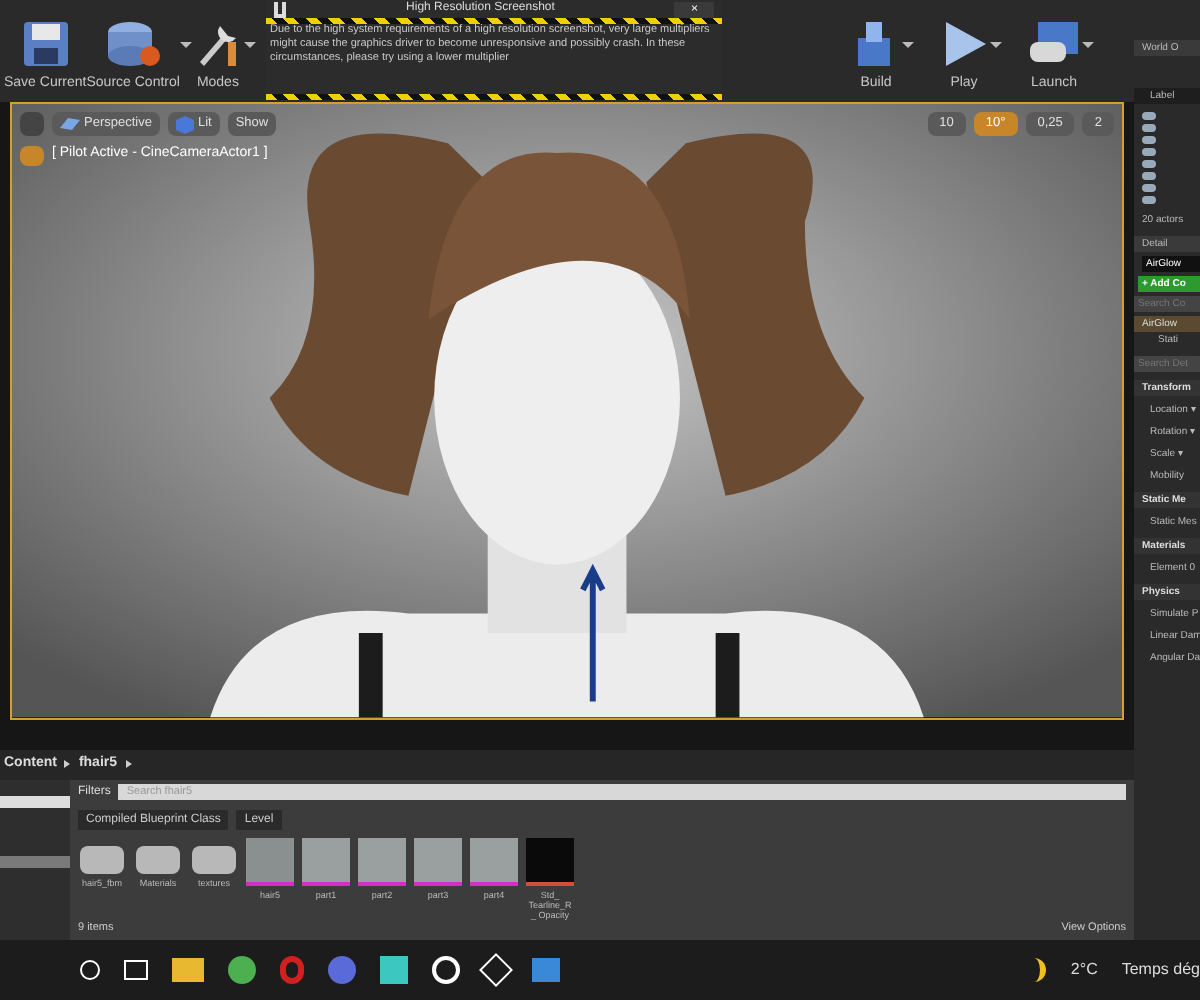  What do you see at coordinates (1084, 970) in the screenshot?
I see `weather-temperature: 2°C` at bounding box center [1084, 970].